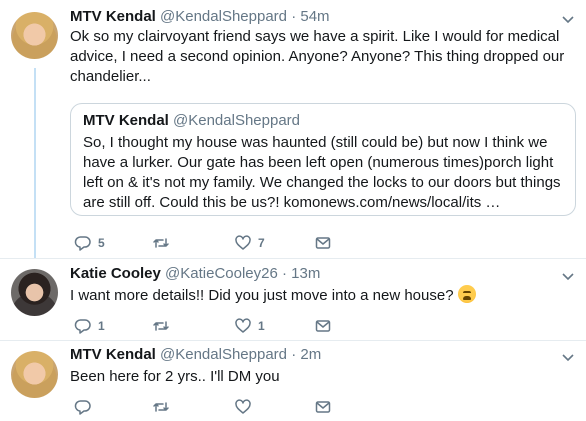 This screenshot has width=586, height=421. I want to click on tweet-header: MTV Kendal @KendalSheppard · 2m, so click(195, 355).